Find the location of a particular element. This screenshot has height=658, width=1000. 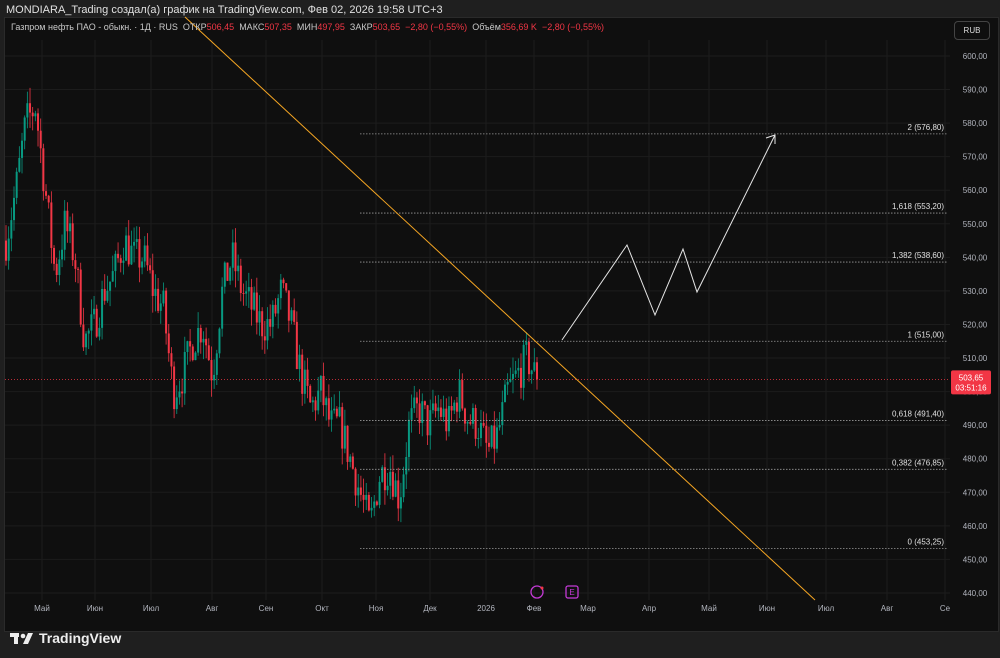

fib-level-label: 0,618 (491,40) is located at coordinates (918, 413).